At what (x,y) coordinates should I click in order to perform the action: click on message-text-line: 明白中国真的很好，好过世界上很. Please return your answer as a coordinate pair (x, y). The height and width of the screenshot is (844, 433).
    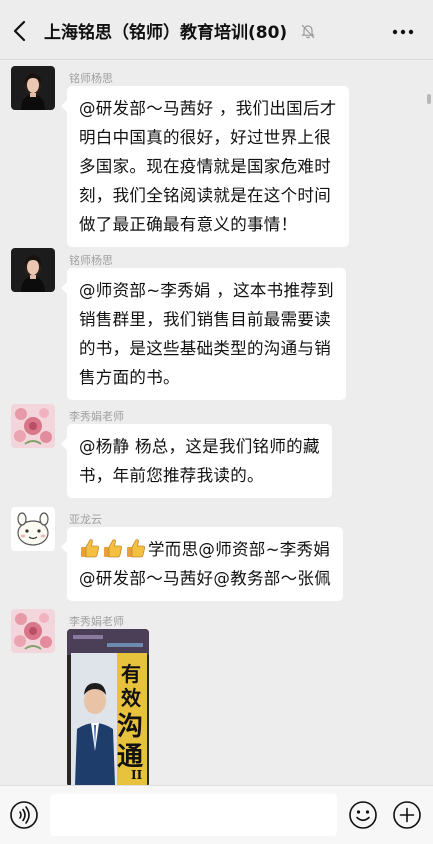
    Looking at the image, I should click on (205, 137).